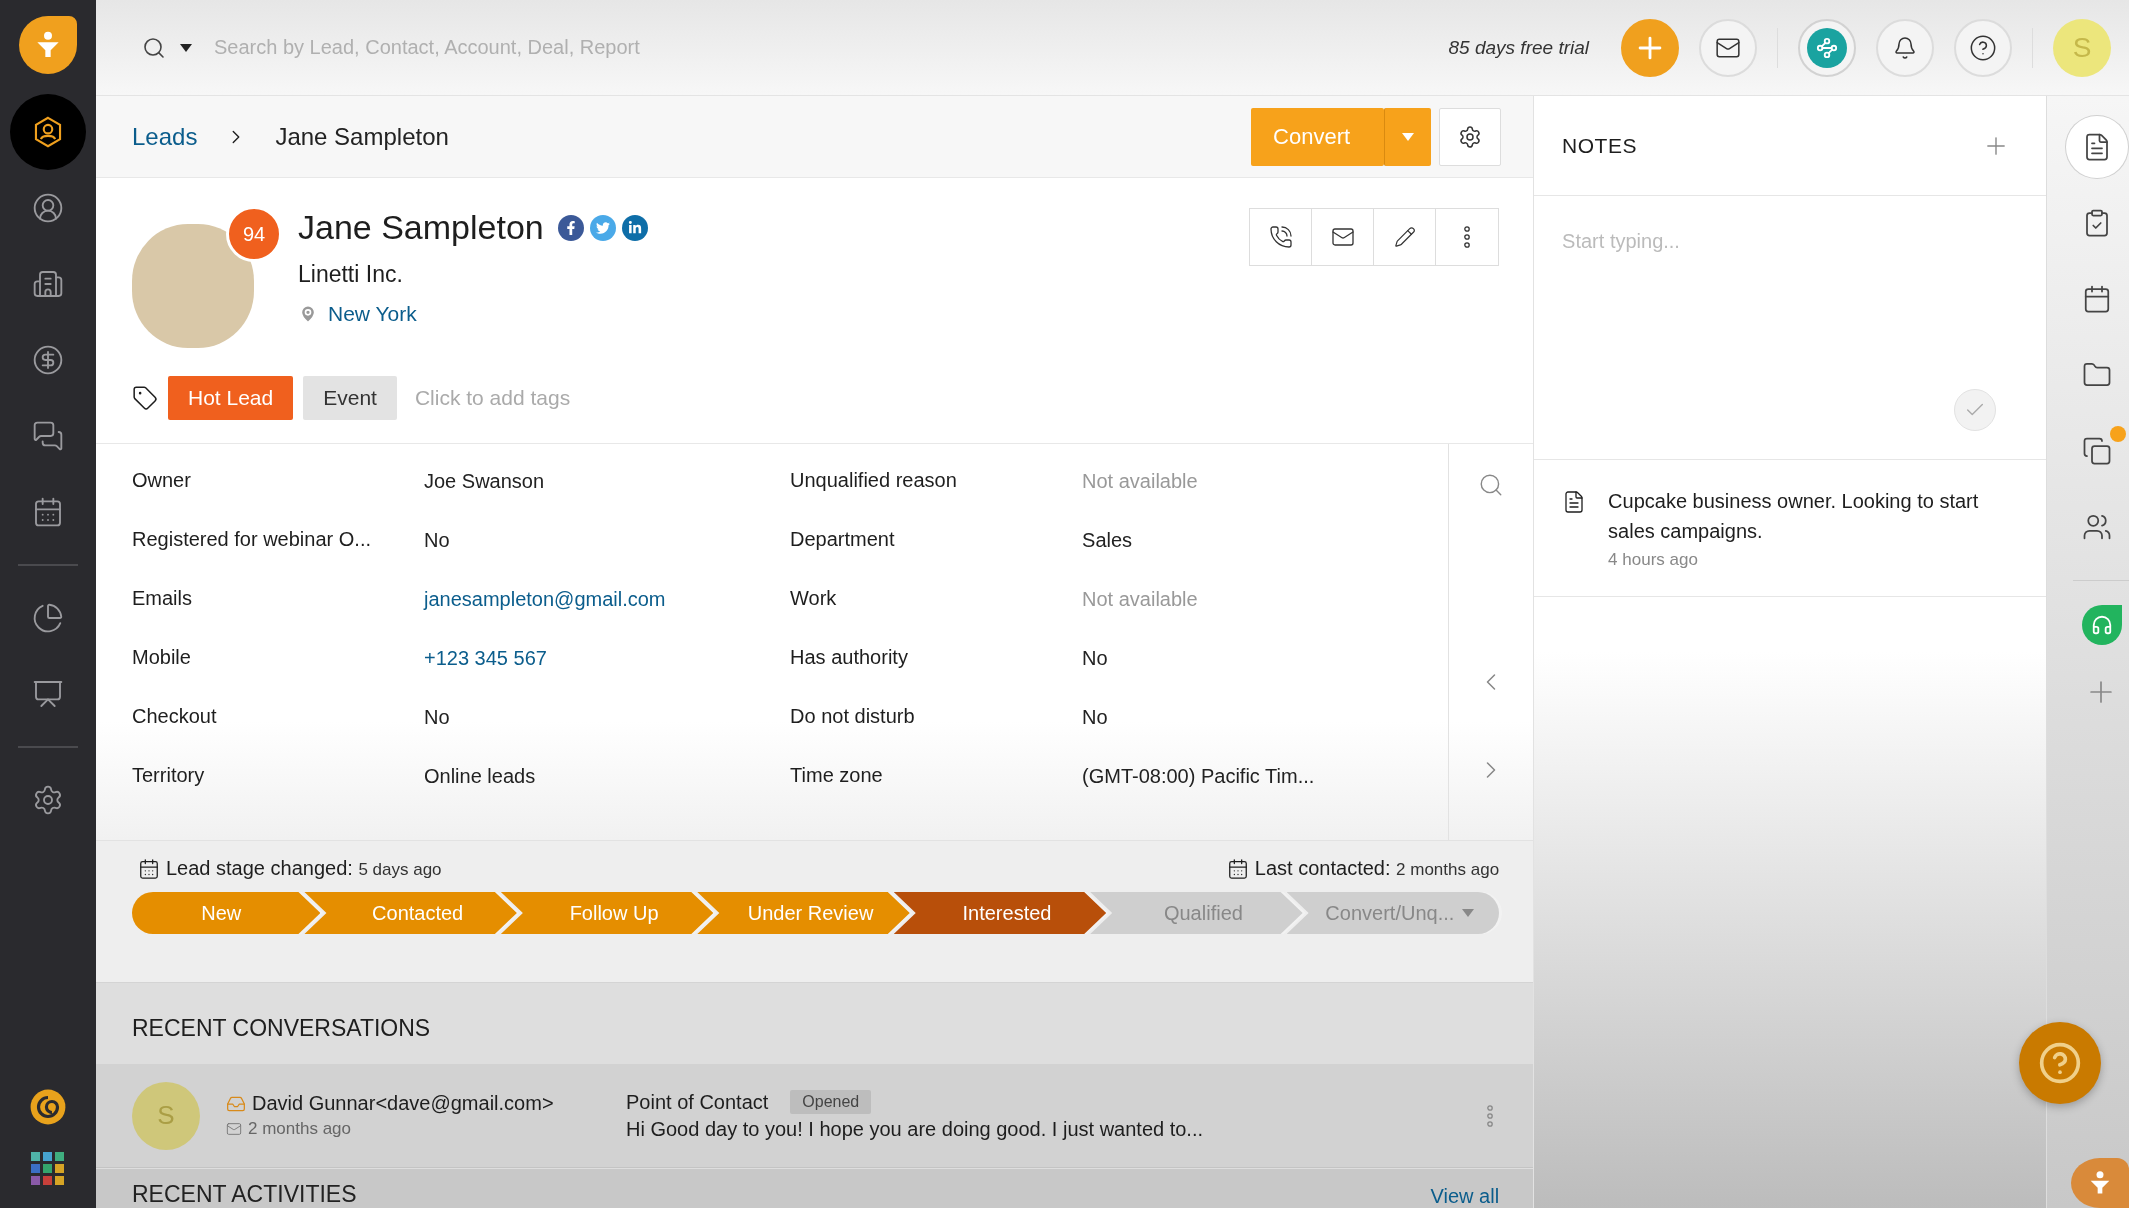 Image resolution: width=2129 pixels, height=1208 pixels. Describe the element at coordinates (154, 47) in the screenshot. I see `search-icon` at that location.